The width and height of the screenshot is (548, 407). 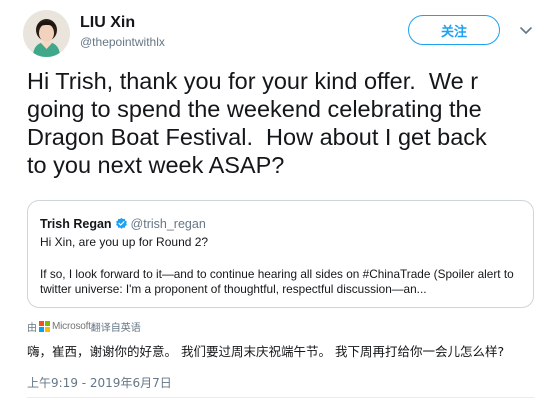 I want to click on avatar, so click(x=46, y=33).